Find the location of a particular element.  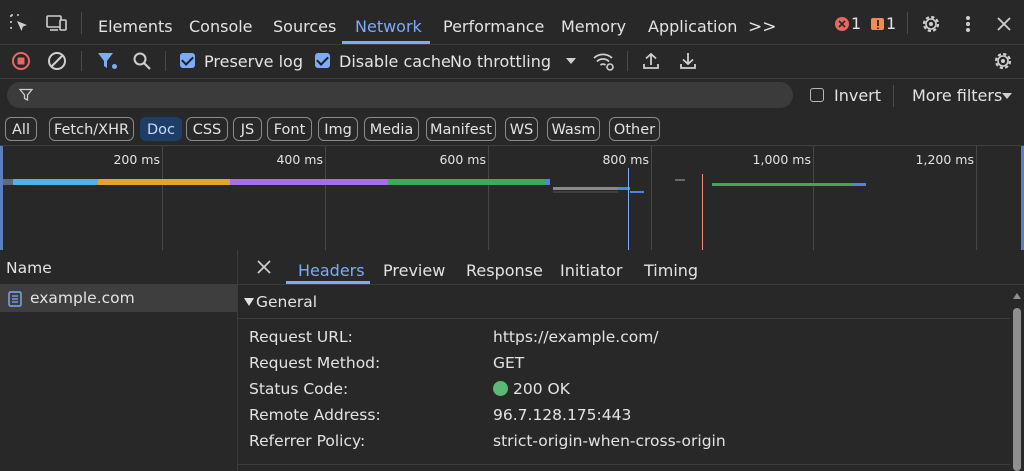

referrer-policy-value: strict-origin-when-cross-origin is located at coordinates (609, 441).